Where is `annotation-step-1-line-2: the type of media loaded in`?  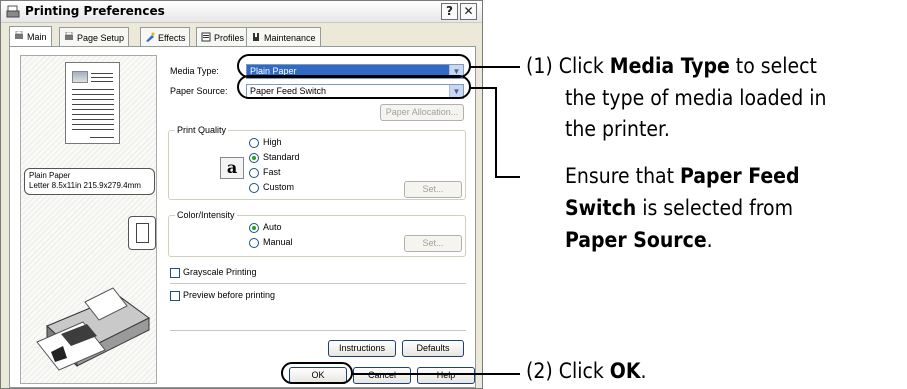
annotation-step-1-line-2: the type of media loaded in is located at coordinates (696, 98).